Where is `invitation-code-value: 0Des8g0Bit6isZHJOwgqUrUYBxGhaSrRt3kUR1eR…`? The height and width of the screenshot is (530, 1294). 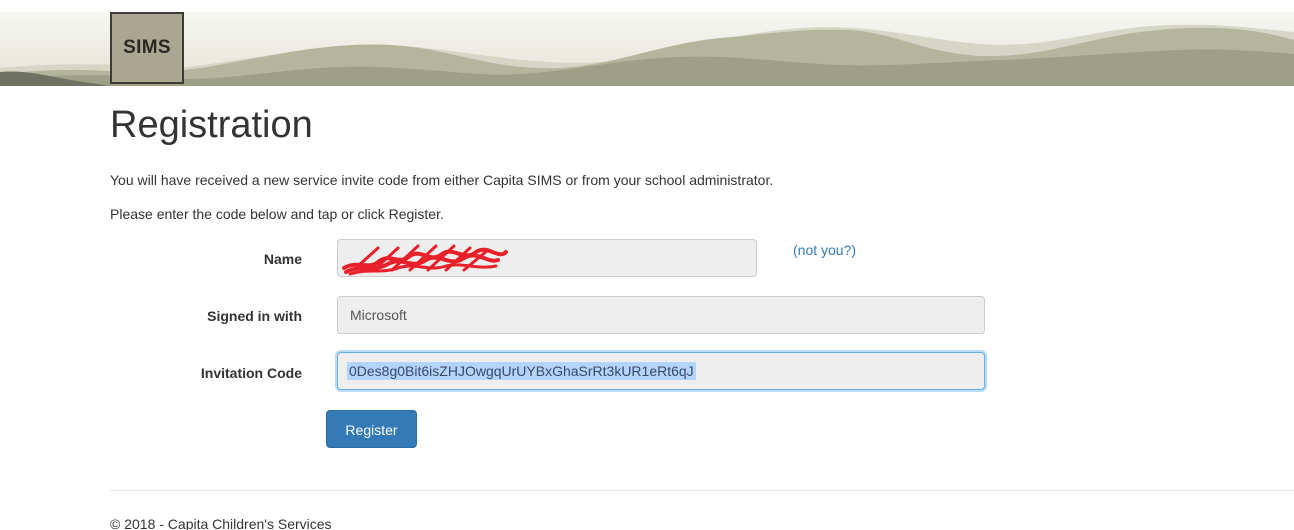 invitation-code-value: 0Des8g0Bit6isZHJOwgqUrUYBxGhaSrRt3kUR1eR… is located at coordinates (521, 371).